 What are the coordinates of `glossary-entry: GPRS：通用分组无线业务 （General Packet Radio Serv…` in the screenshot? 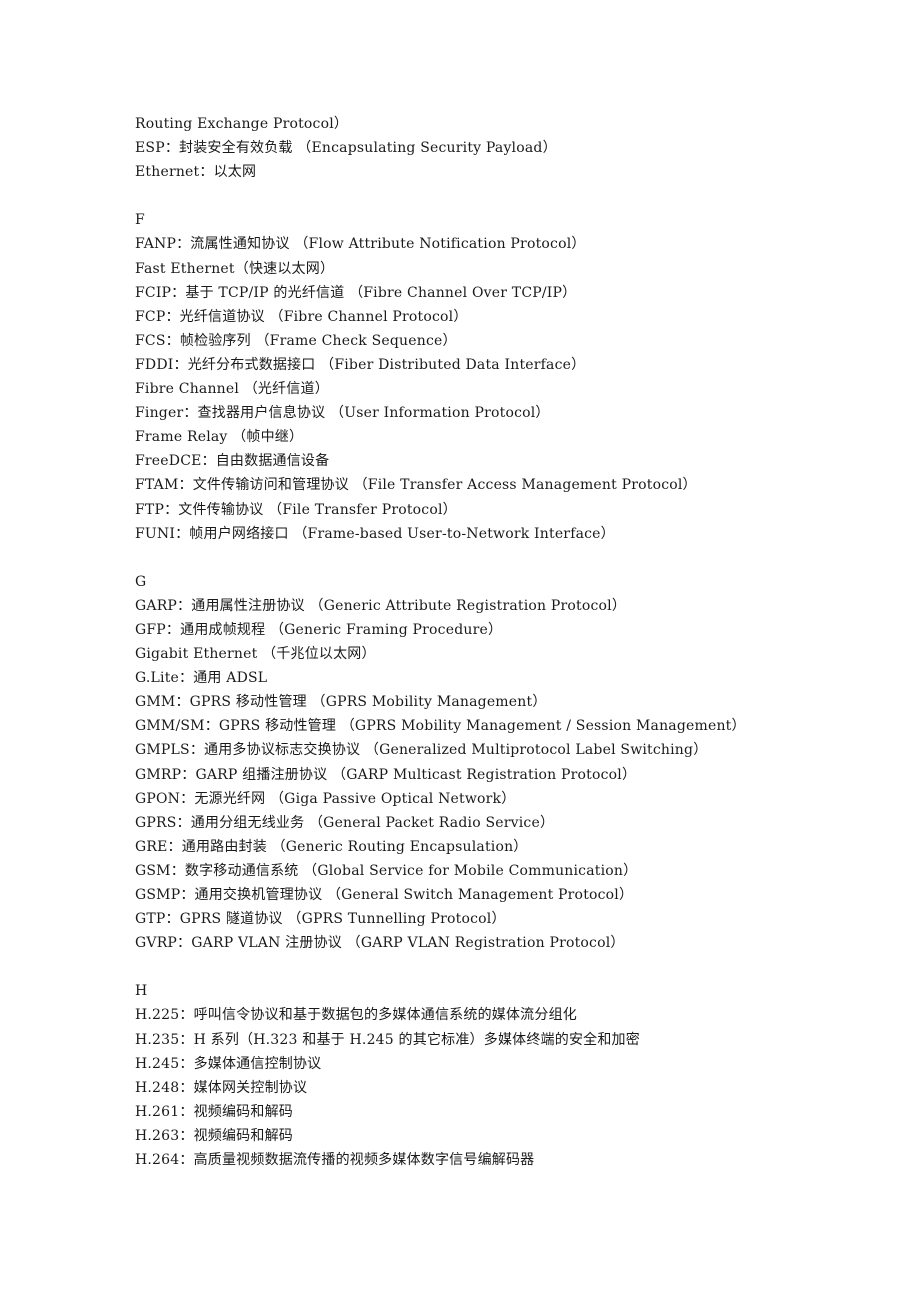 It's located at (345, 822).